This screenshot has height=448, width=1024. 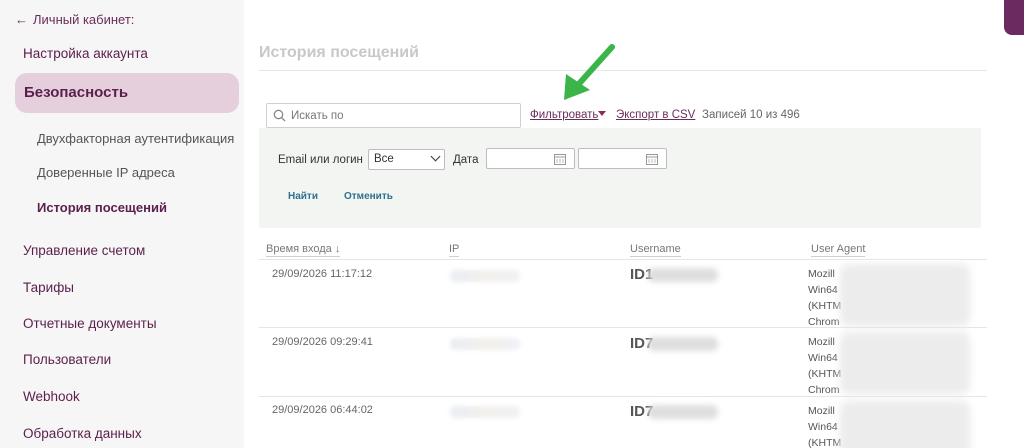 What do you see at coordinates (279, 115) in the screenshot?
I see `search-icon` at bounding box center [279, 115].